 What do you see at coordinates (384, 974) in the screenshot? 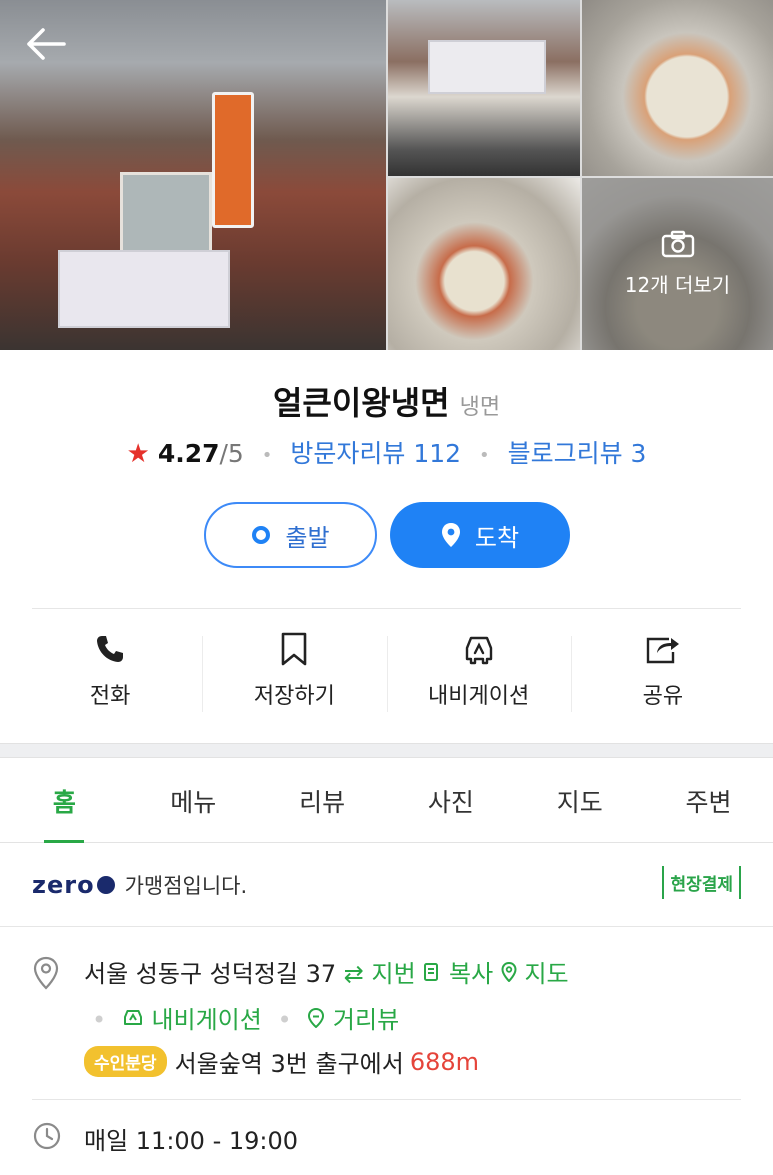
I see `jibun-toggle: ⇄ 지번` at bounding box center [384, 974].